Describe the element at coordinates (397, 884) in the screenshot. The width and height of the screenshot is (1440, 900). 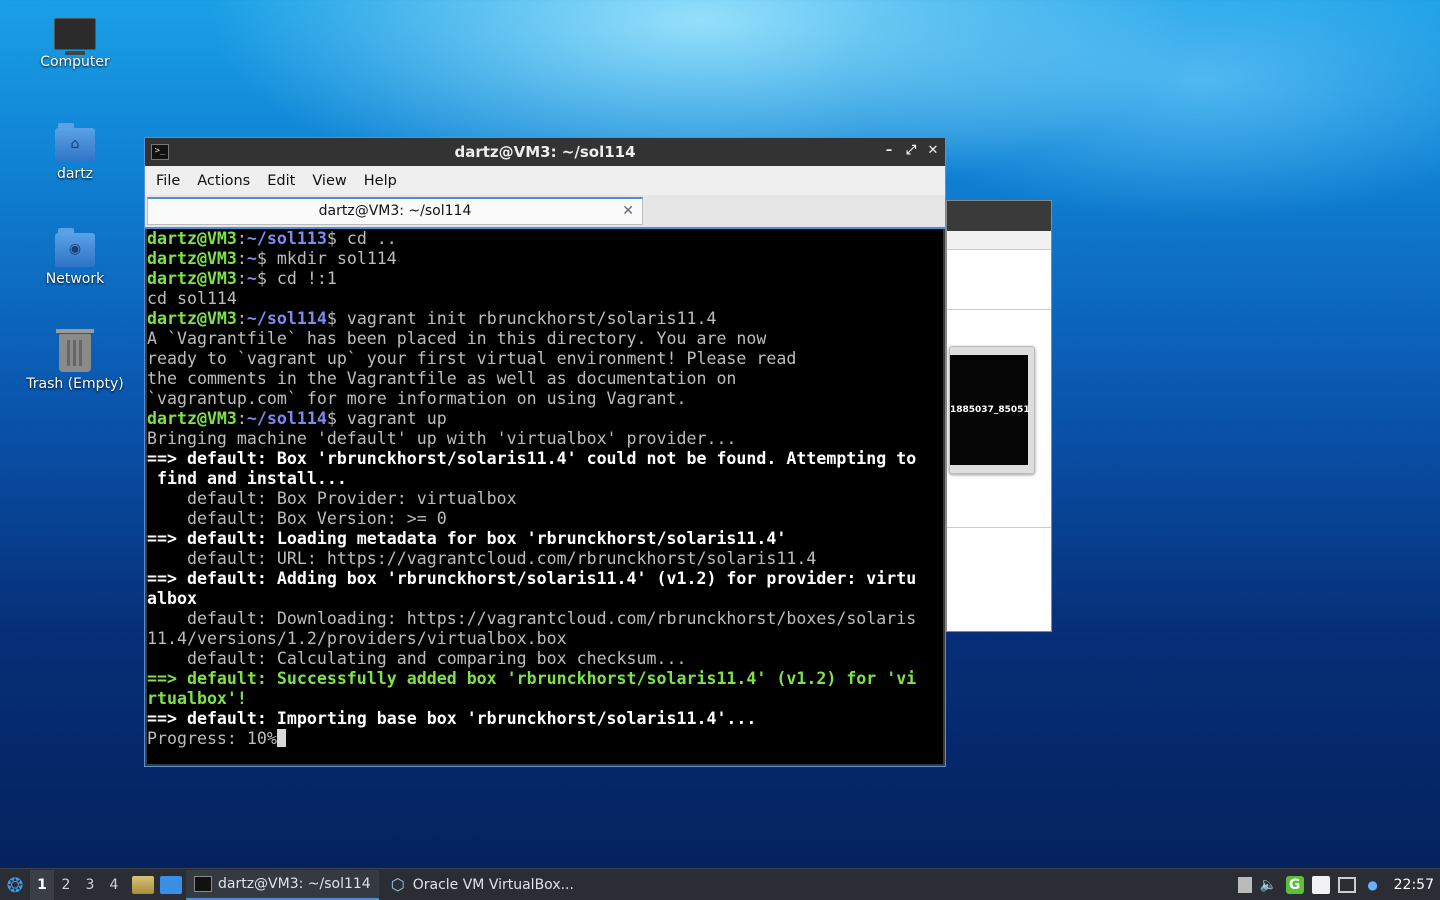
I see `virtualbox-icon: ⬡` at that location.